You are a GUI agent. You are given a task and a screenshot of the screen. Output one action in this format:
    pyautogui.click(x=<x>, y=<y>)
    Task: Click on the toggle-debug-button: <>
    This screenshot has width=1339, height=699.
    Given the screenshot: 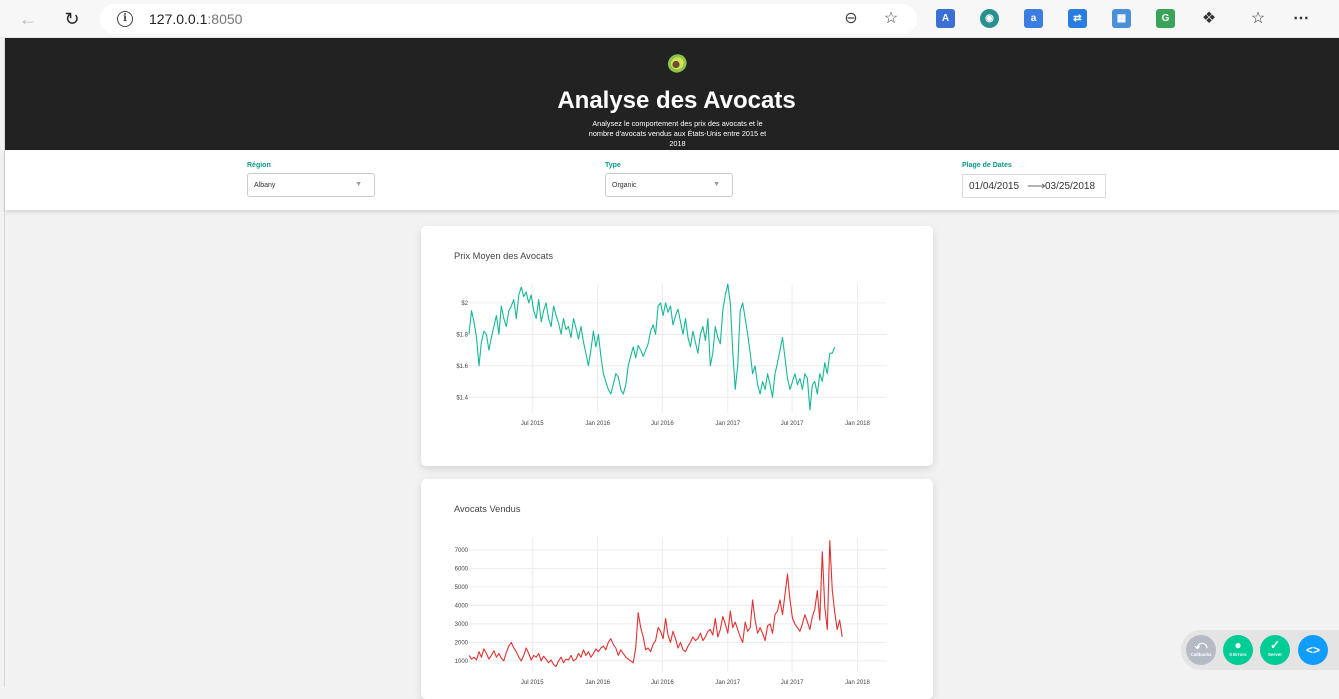 What is the action you would take?
    pyautogui.click(x=1313, y=650)
    